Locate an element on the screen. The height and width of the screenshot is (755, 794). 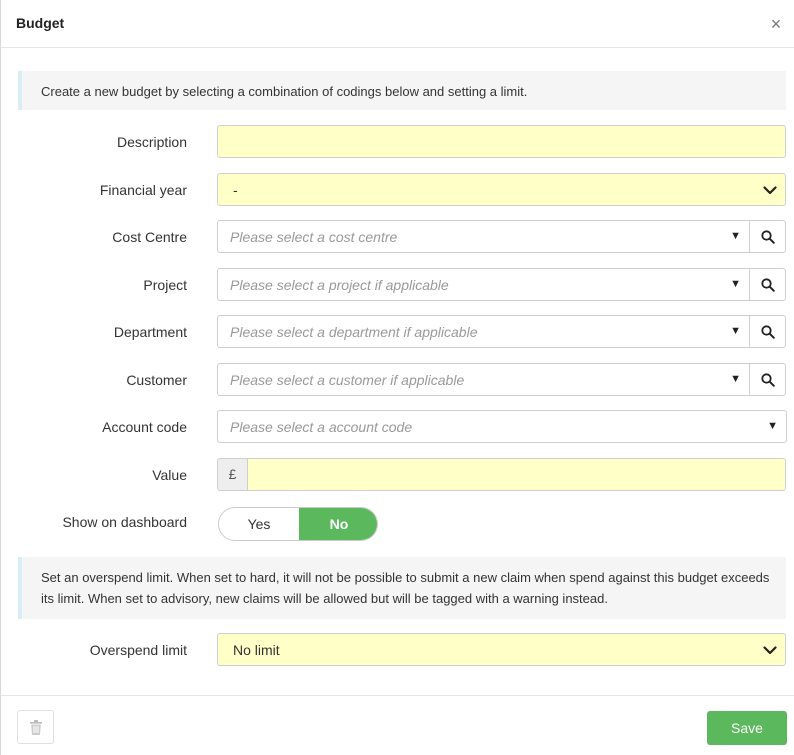
value-field is located at coordinates (516, 474).